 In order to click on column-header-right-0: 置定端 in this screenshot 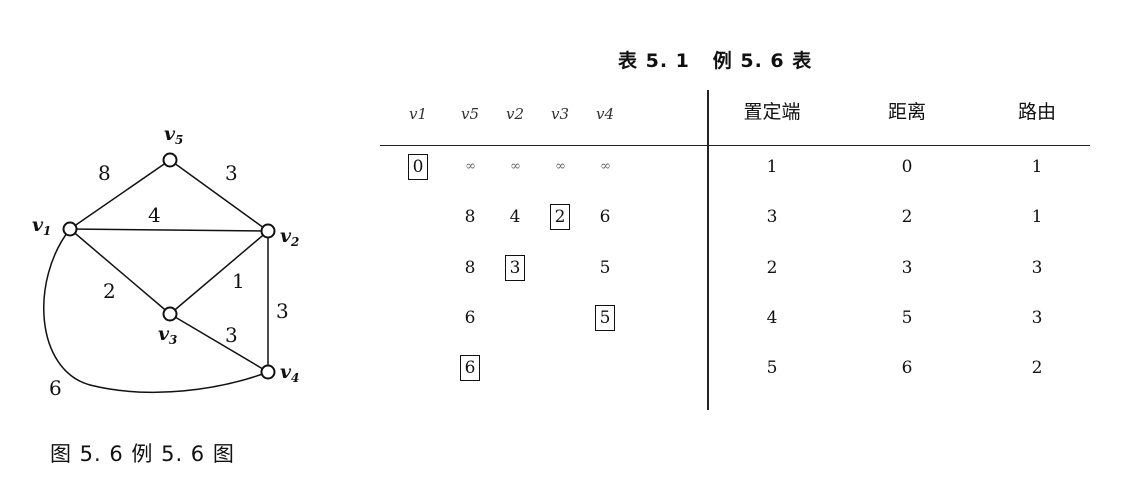, I will do `click(772, 112)`.